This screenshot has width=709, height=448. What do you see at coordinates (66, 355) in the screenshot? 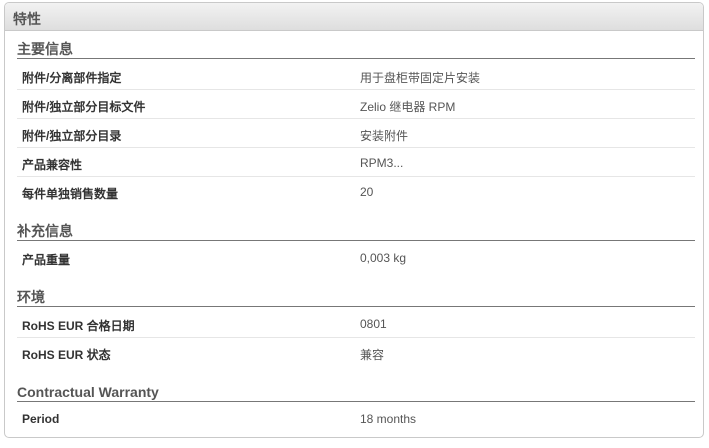
I see `row-label: RoHS EUR 状态` at bounding box center [66, 355].